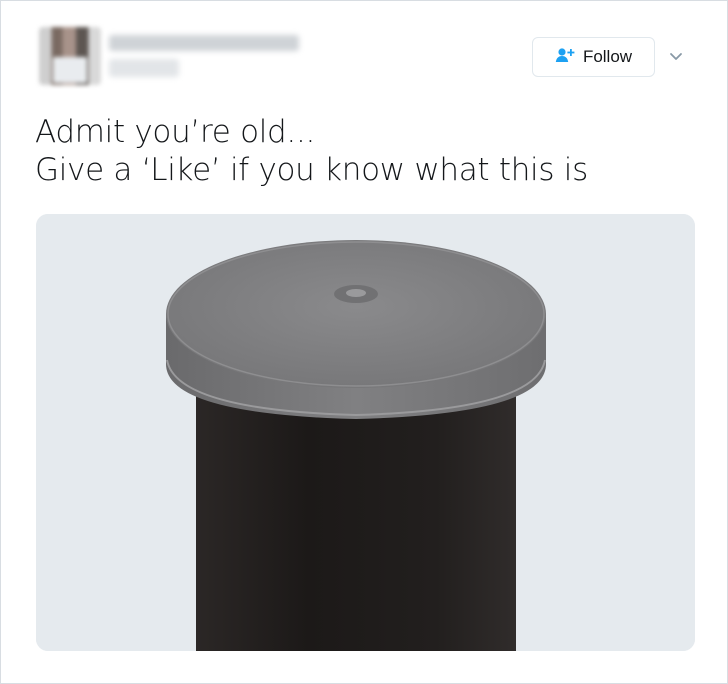 Image resolution: width=728 pixels, height=684 pixels. I want to click on tweet-text-line-2: Give a ‘Like’ if you know what this is, so click(311, 170).